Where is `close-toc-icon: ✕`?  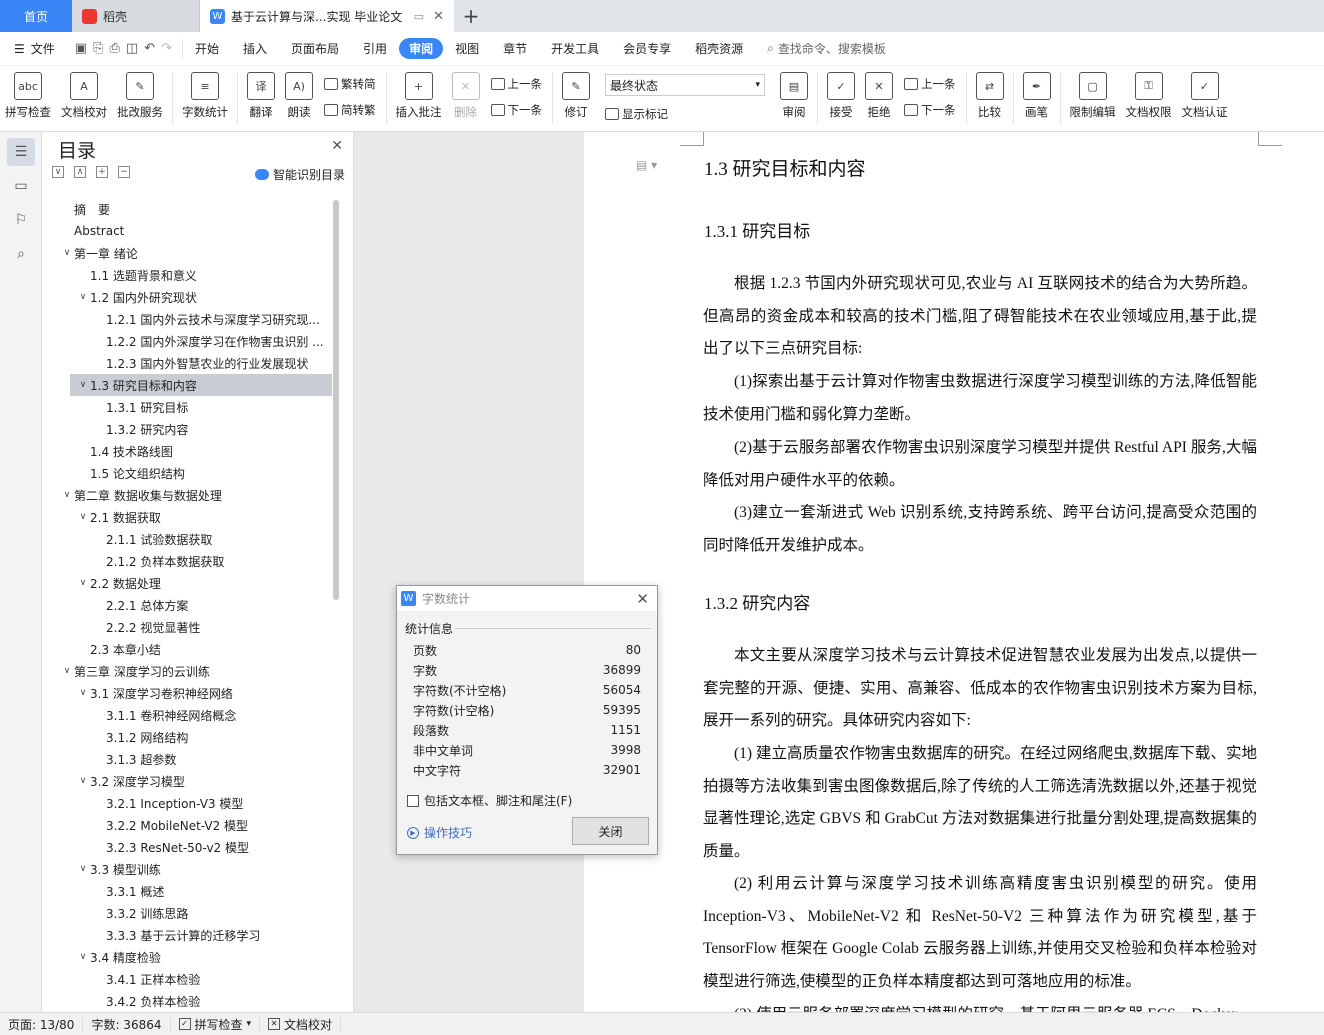 close-toc-icon: ✕ is located at coordinates (337, 146).